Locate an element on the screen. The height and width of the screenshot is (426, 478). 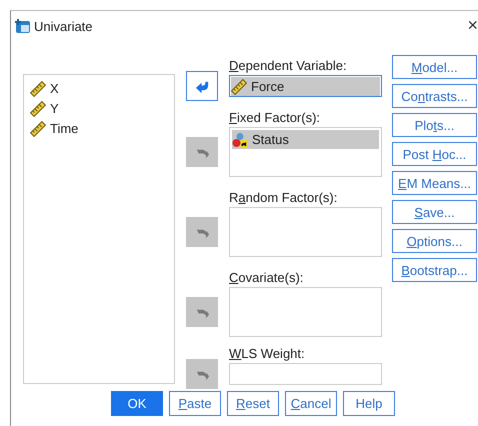
field-label: Covariate(s): is located at coordinates (266, 278).